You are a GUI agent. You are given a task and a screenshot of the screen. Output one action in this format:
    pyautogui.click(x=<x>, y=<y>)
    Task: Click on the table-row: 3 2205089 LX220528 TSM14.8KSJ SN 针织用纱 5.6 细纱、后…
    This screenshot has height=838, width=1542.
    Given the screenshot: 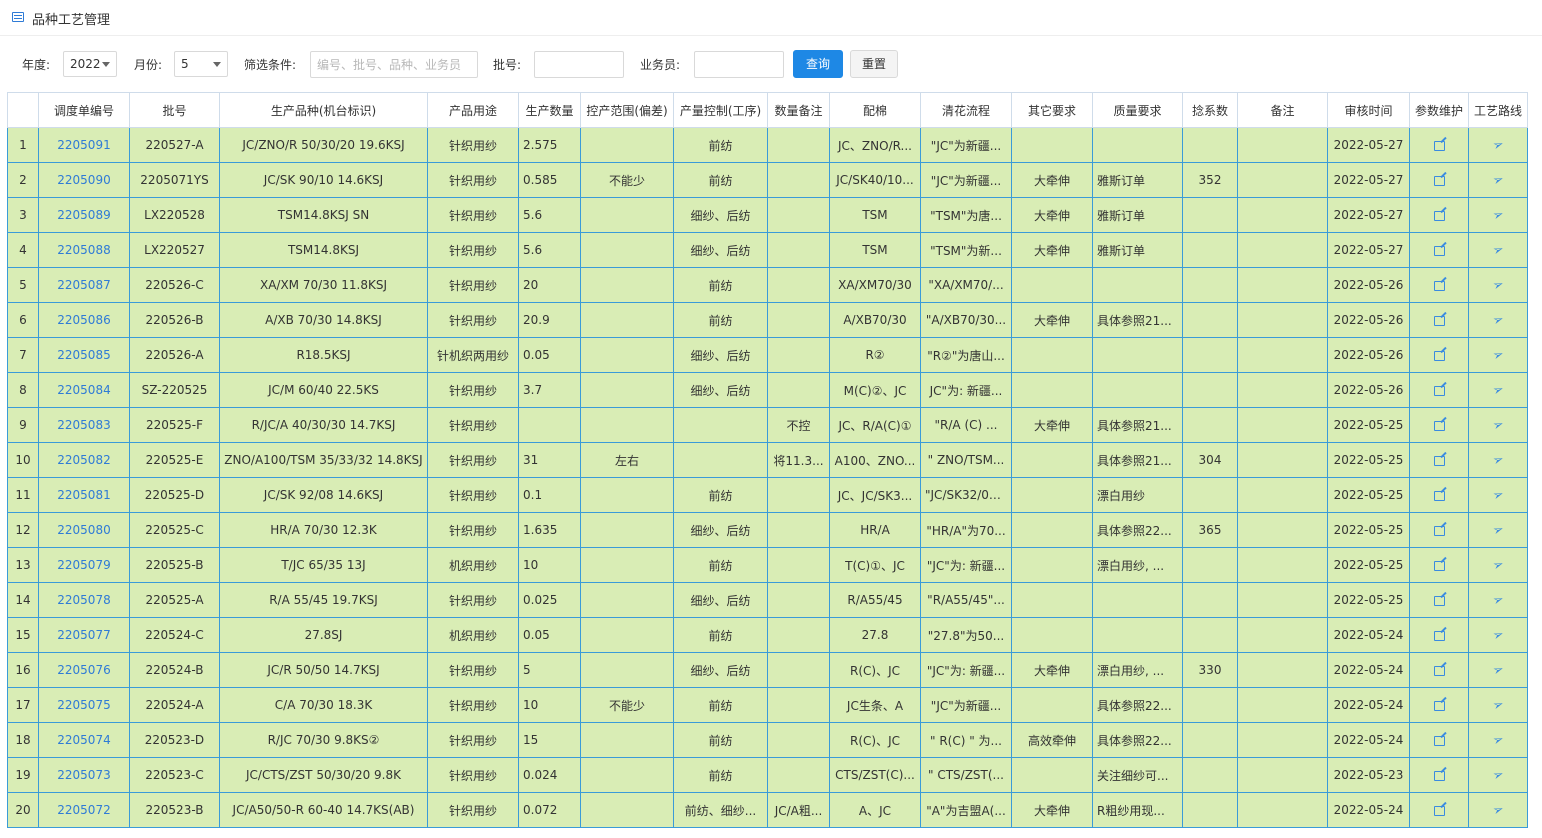 What is the action you would take?
    pyautogui.click(x=767, y=215)
    